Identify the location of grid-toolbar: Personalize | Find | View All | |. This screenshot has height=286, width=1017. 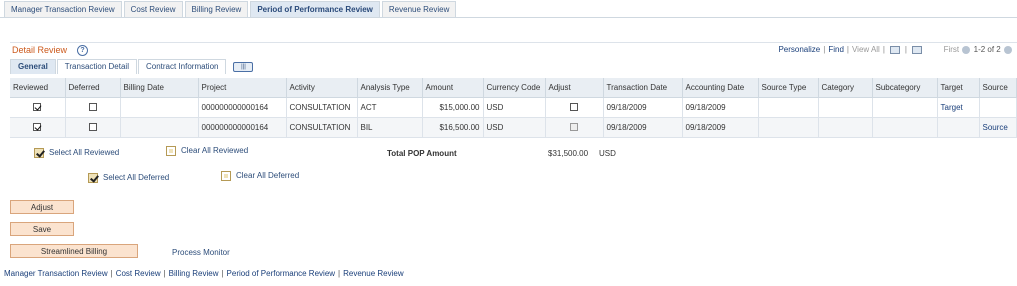
(851, 49).